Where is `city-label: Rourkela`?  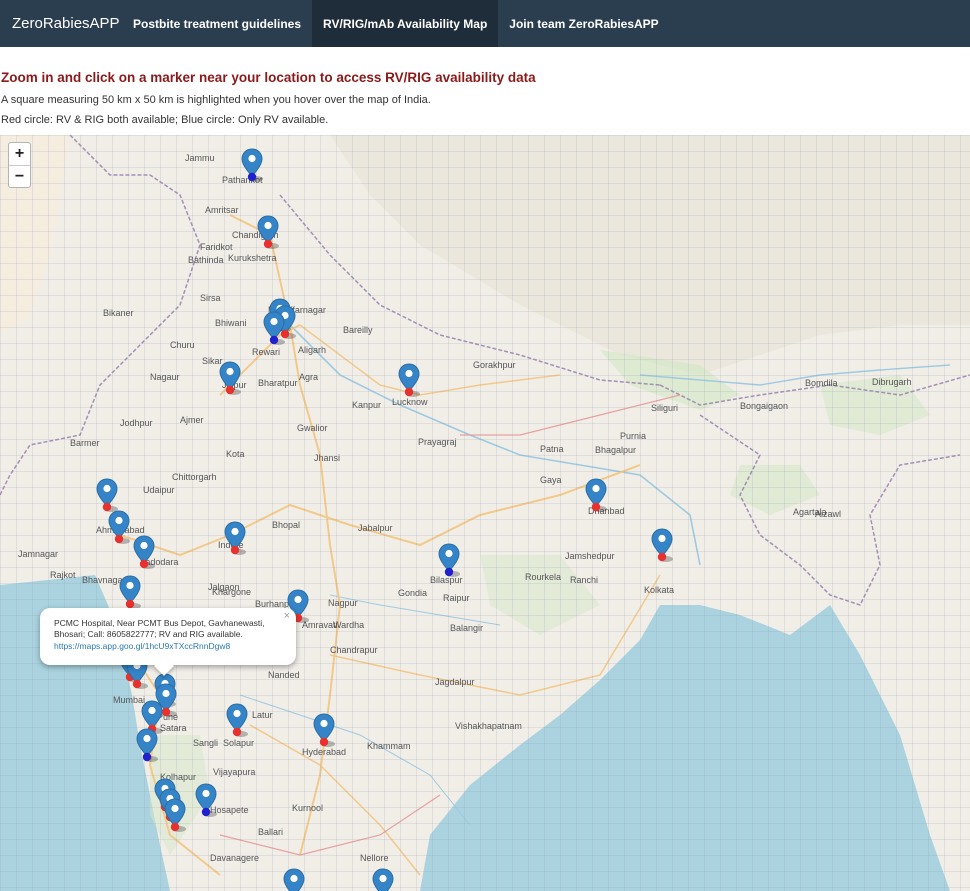
city-label: Rourkela is located at coordinates (543, 577).